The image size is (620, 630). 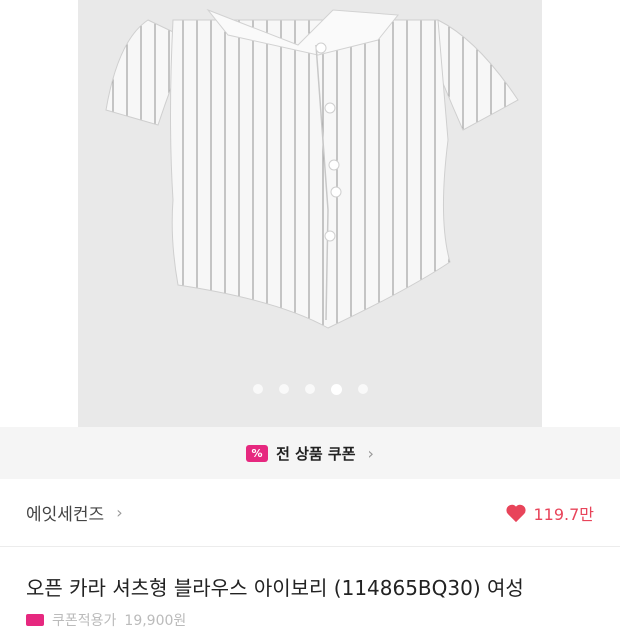 What do you see at coordinates (516, 513) in the screenshot?
I see `heart-icon` at bounding box center [516, 513].